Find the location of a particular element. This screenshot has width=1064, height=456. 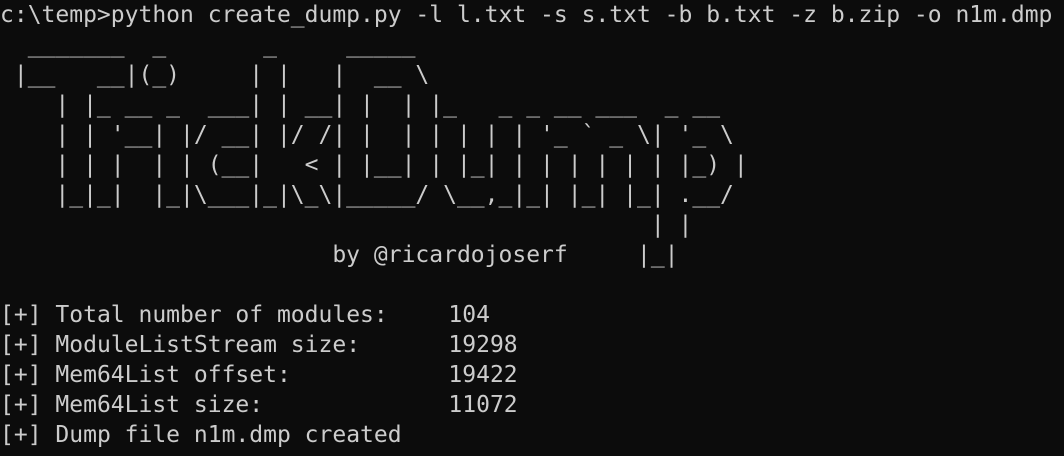

output-line: [+] ModuleListStream size: 19298 is located at coordinates (259, 345).